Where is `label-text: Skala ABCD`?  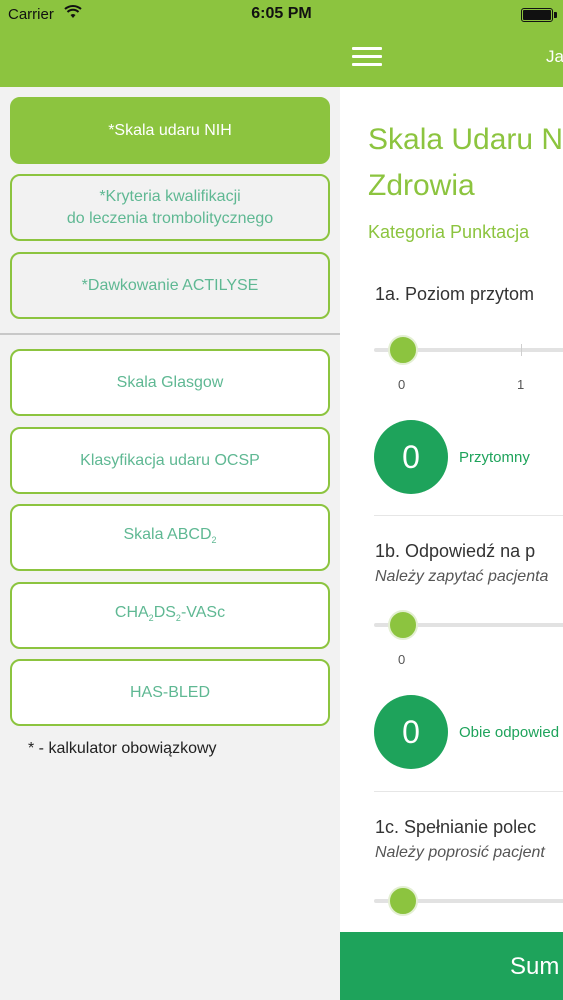 label-text: Skala ABCD is located at coordinates (167, 534).